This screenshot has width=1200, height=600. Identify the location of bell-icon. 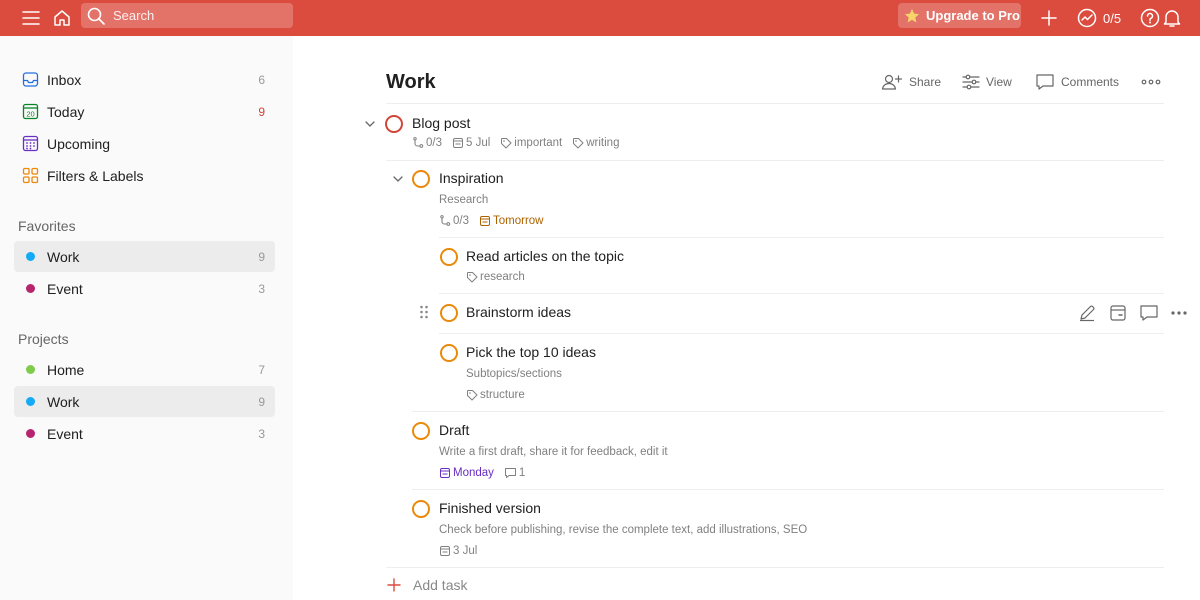
(1172, 18).